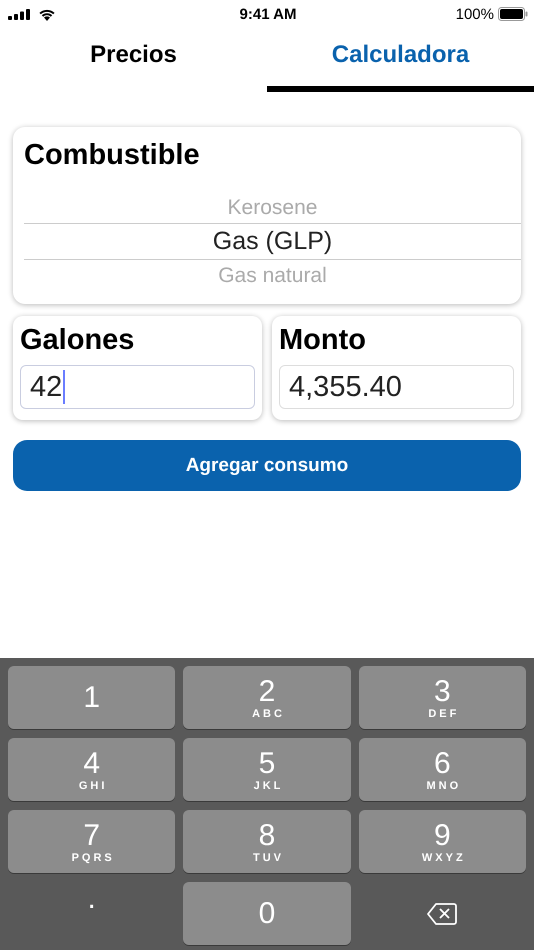 This screenshot has height=950, width=534. Describe the element at coordinates (272, 241) in the screenshot. I see `picker-option: Gas (GLP)` at that location.